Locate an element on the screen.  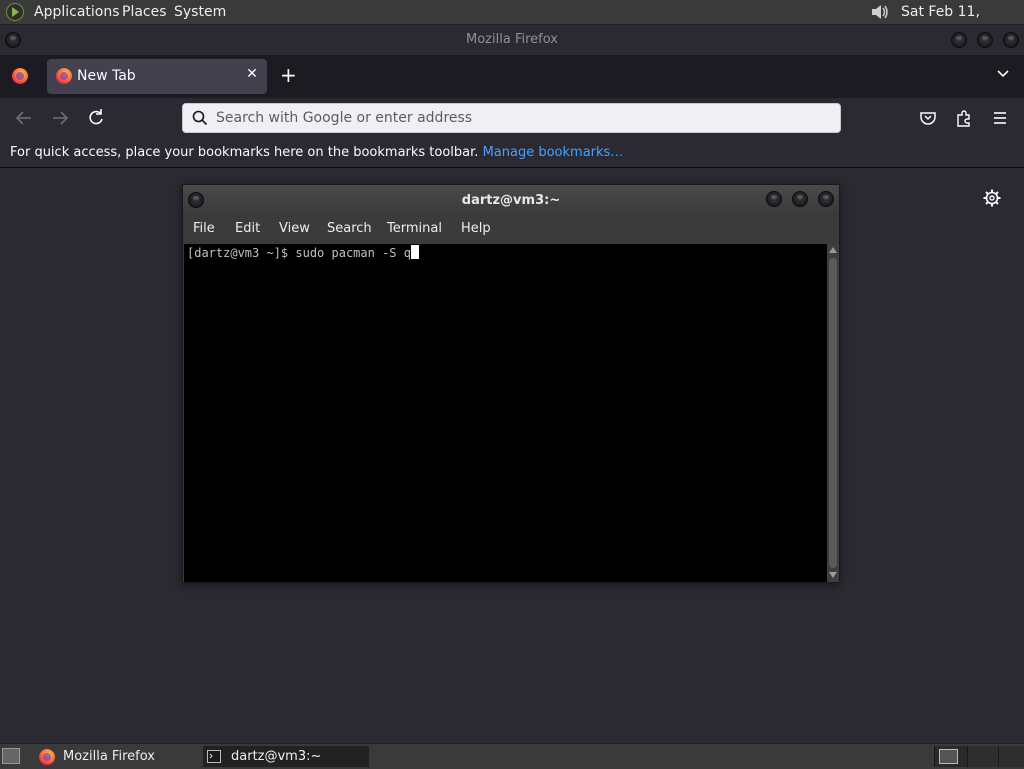
speaker-icon is located at coordinates (880, 12).